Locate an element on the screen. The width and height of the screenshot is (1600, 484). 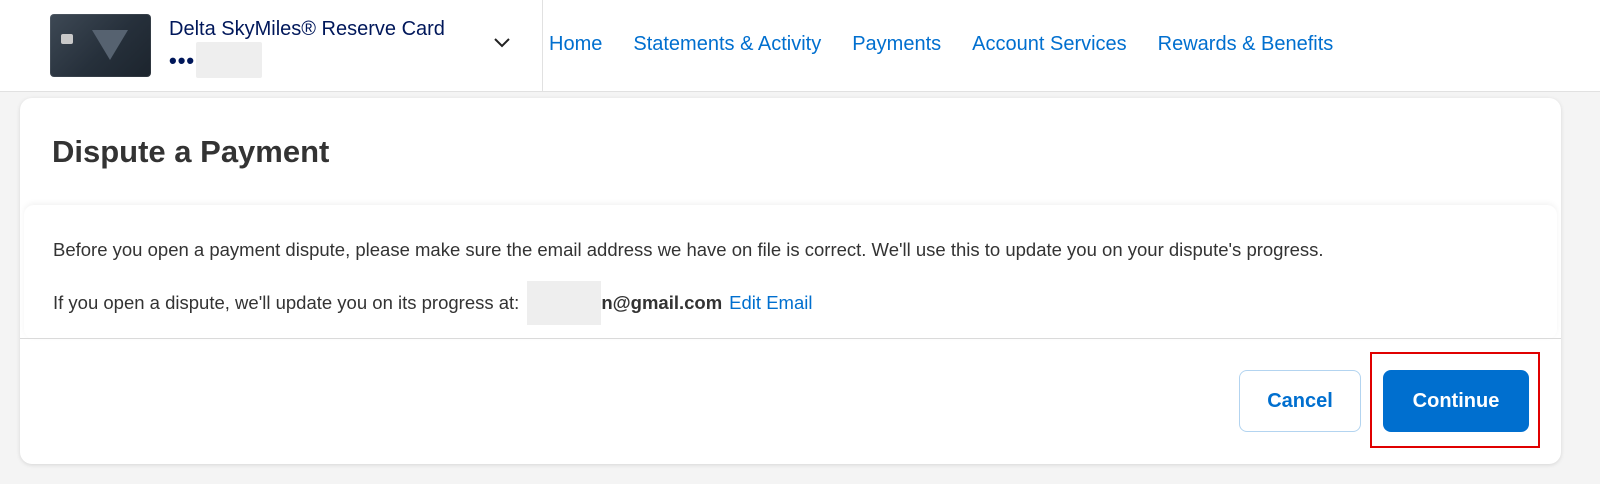
card-masked-number: ••• is located at coordinates (182, 60).